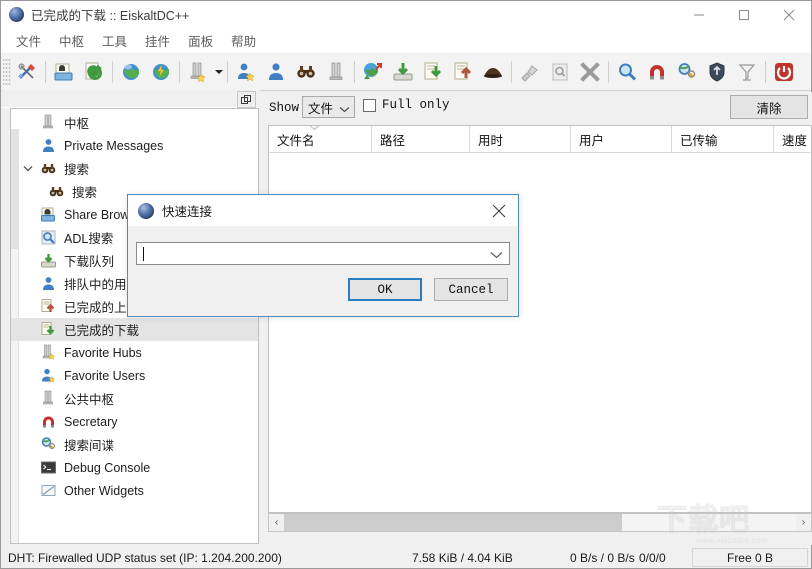  Describe the element at coordinates (323, 253) in the screenshot. I see `hub-address-input` at that location.